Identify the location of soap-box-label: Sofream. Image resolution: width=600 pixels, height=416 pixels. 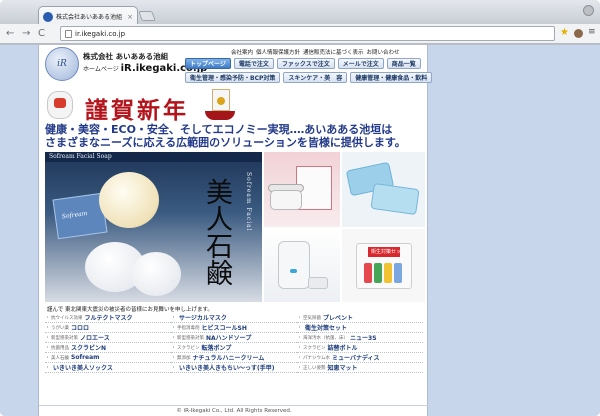
(74, 215).